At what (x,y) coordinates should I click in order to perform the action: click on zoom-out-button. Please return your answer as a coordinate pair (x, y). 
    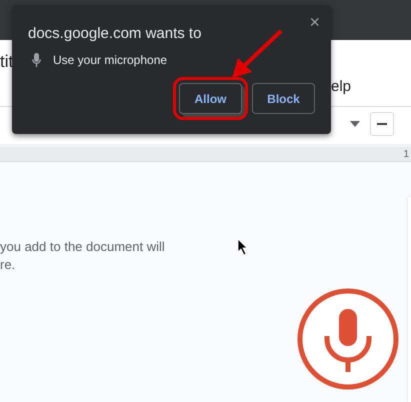
    Looking at the image, I should click on (382, 124).